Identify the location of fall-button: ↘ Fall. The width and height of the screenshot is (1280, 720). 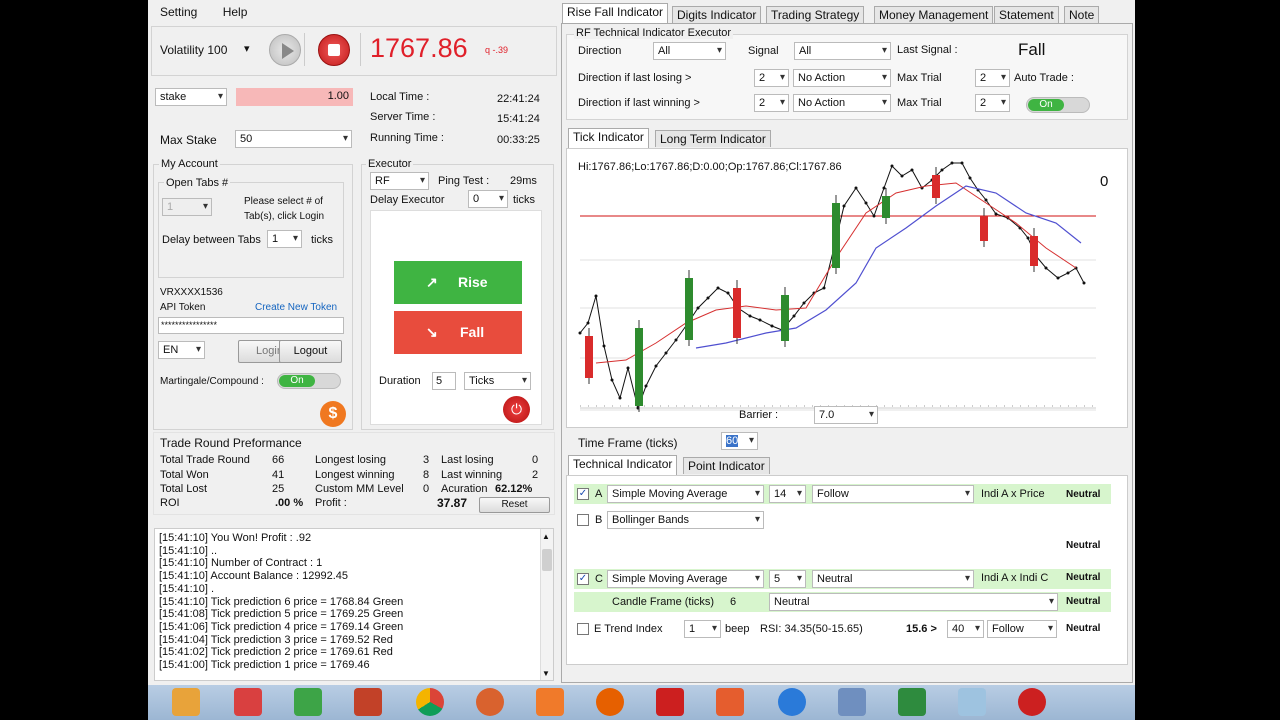
(458, 332).